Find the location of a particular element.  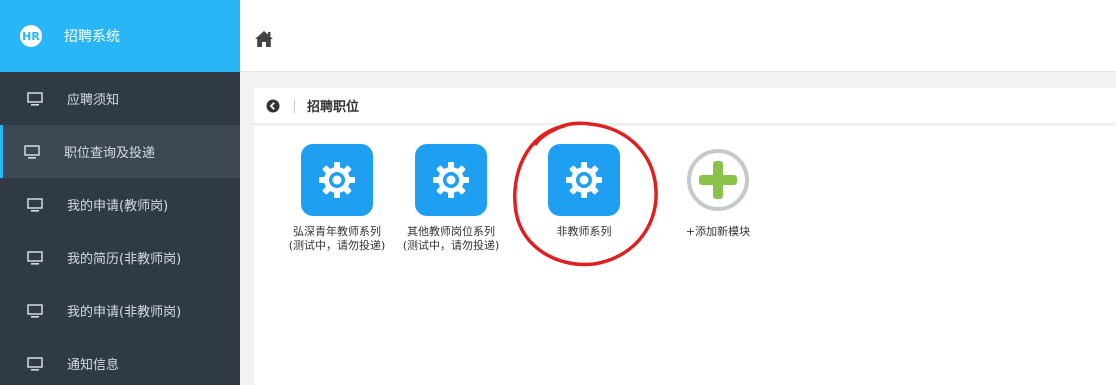

breadcrumb-divider is located at coordinates (294, 105).